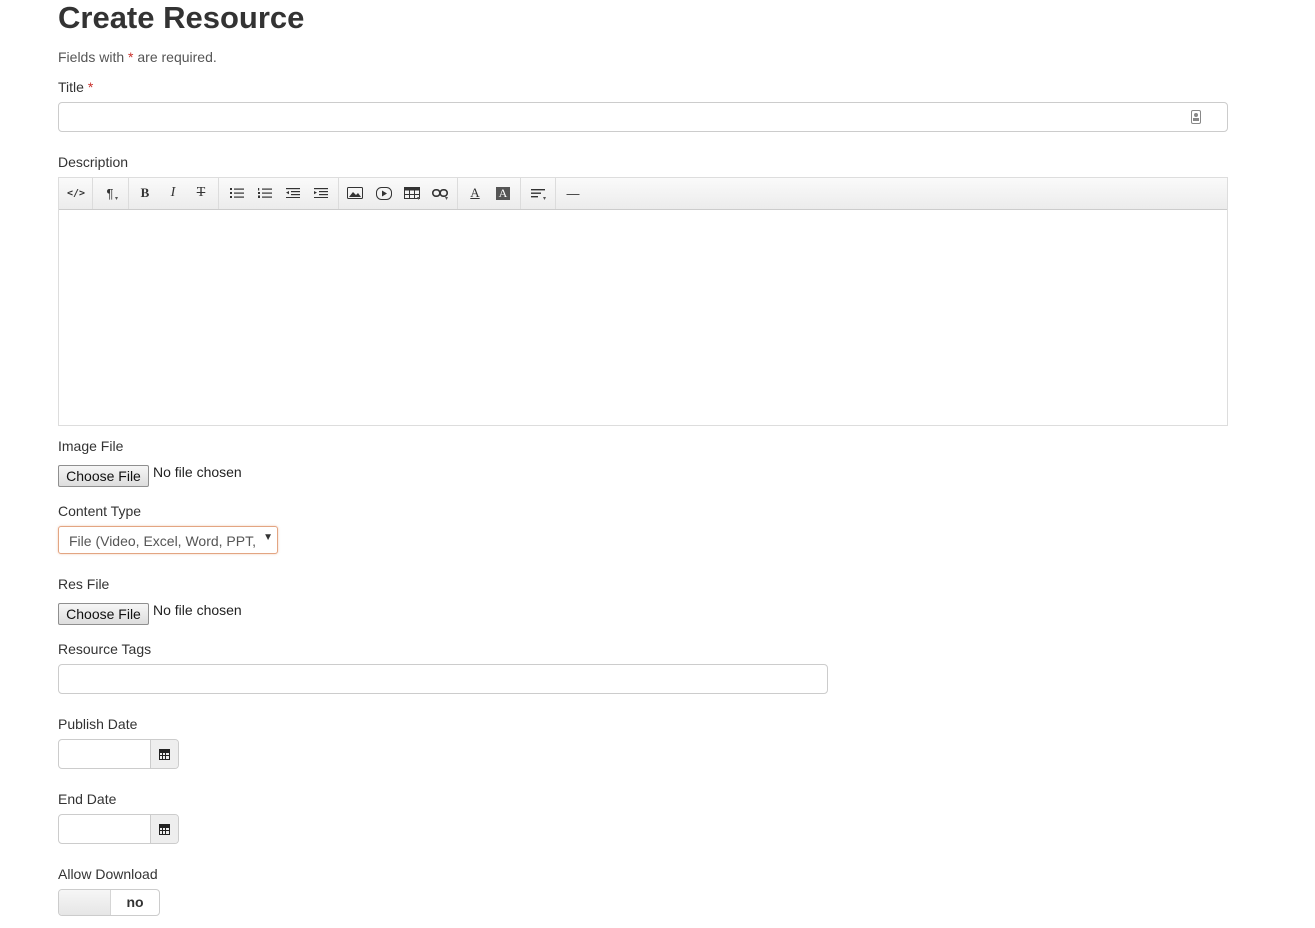 The height and width of the screenshot is (928, 1315). I want to click on content-type-select: File (Video, Excel, Word, PPT, Audio) ▼, so click(168, 540).